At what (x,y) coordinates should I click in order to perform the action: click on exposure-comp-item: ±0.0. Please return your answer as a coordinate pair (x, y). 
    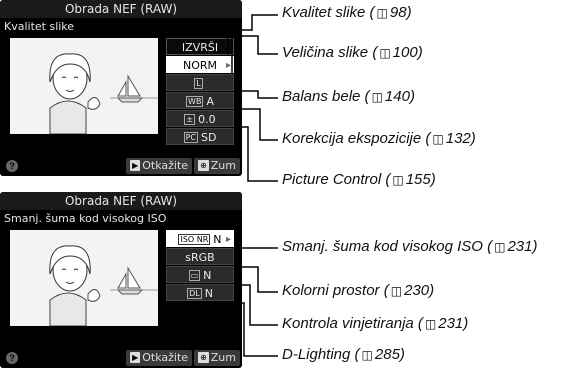
    Looking at the image, I should click on (200, 118).